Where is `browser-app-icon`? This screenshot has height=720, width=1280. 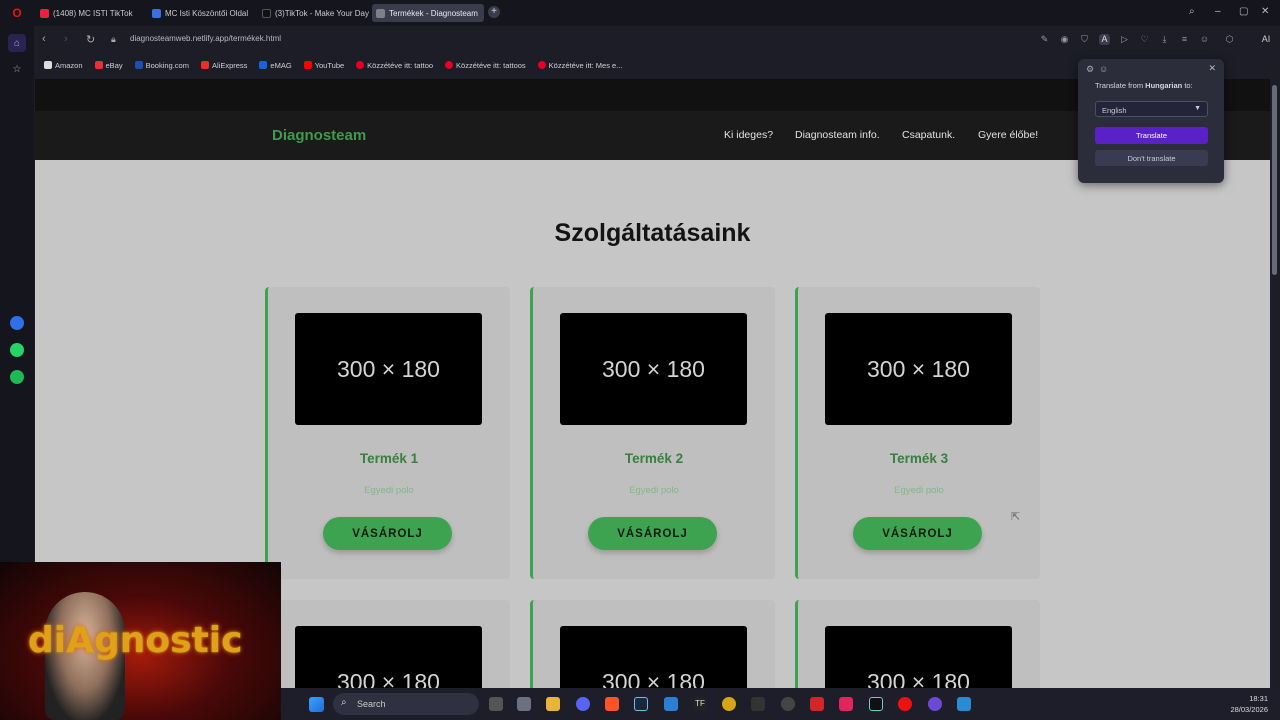
browser-app-icon is located at coordinates (964, 704).